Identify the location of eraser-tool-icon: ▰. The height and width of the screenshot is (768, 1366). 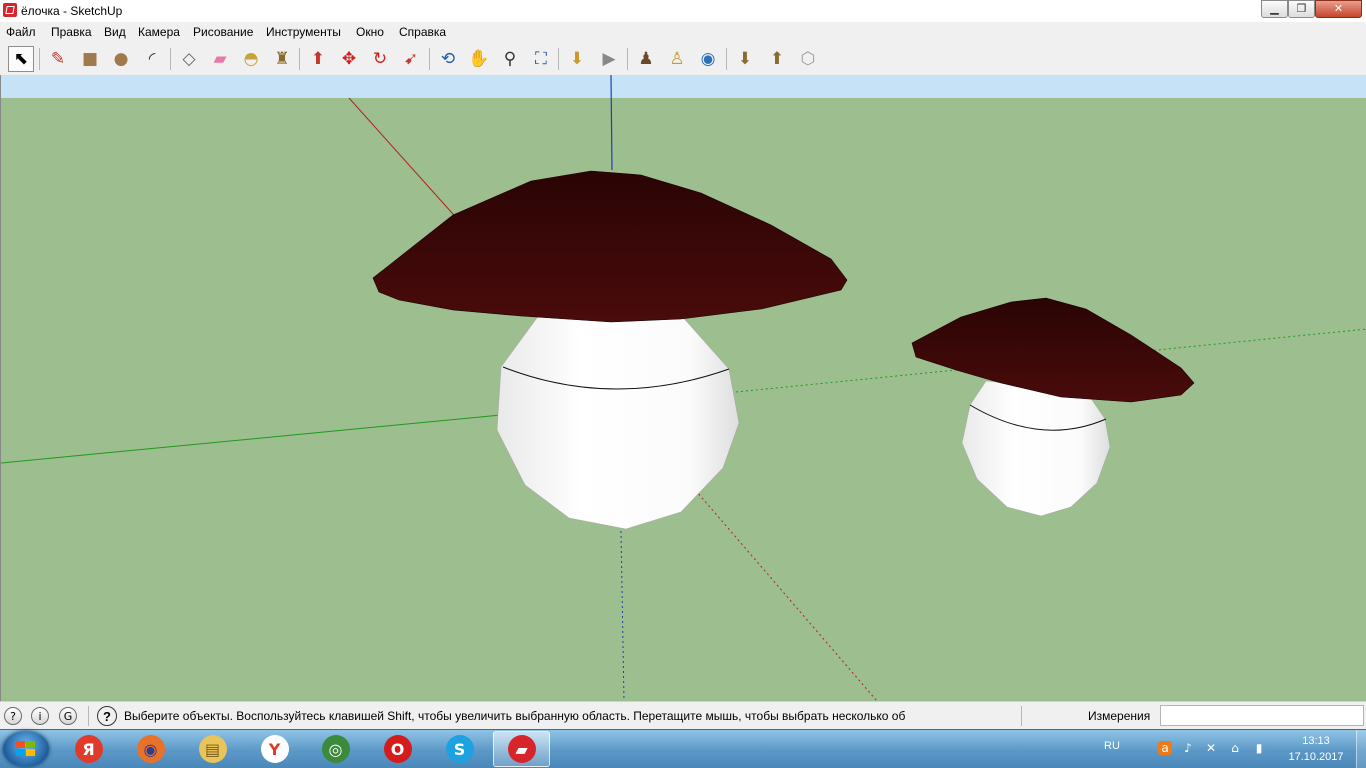
(220, 58).